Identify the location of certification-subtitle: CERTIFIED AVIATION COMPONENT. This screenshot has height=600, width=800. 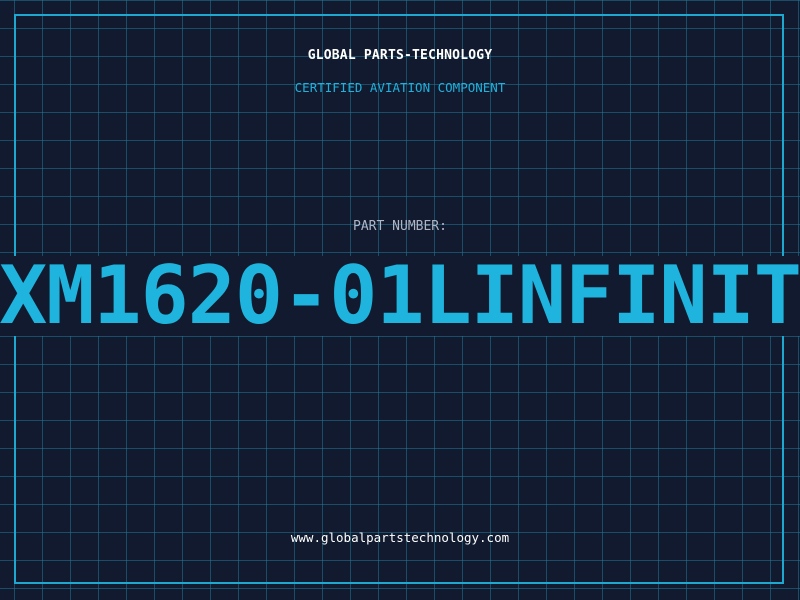
(400, 87).